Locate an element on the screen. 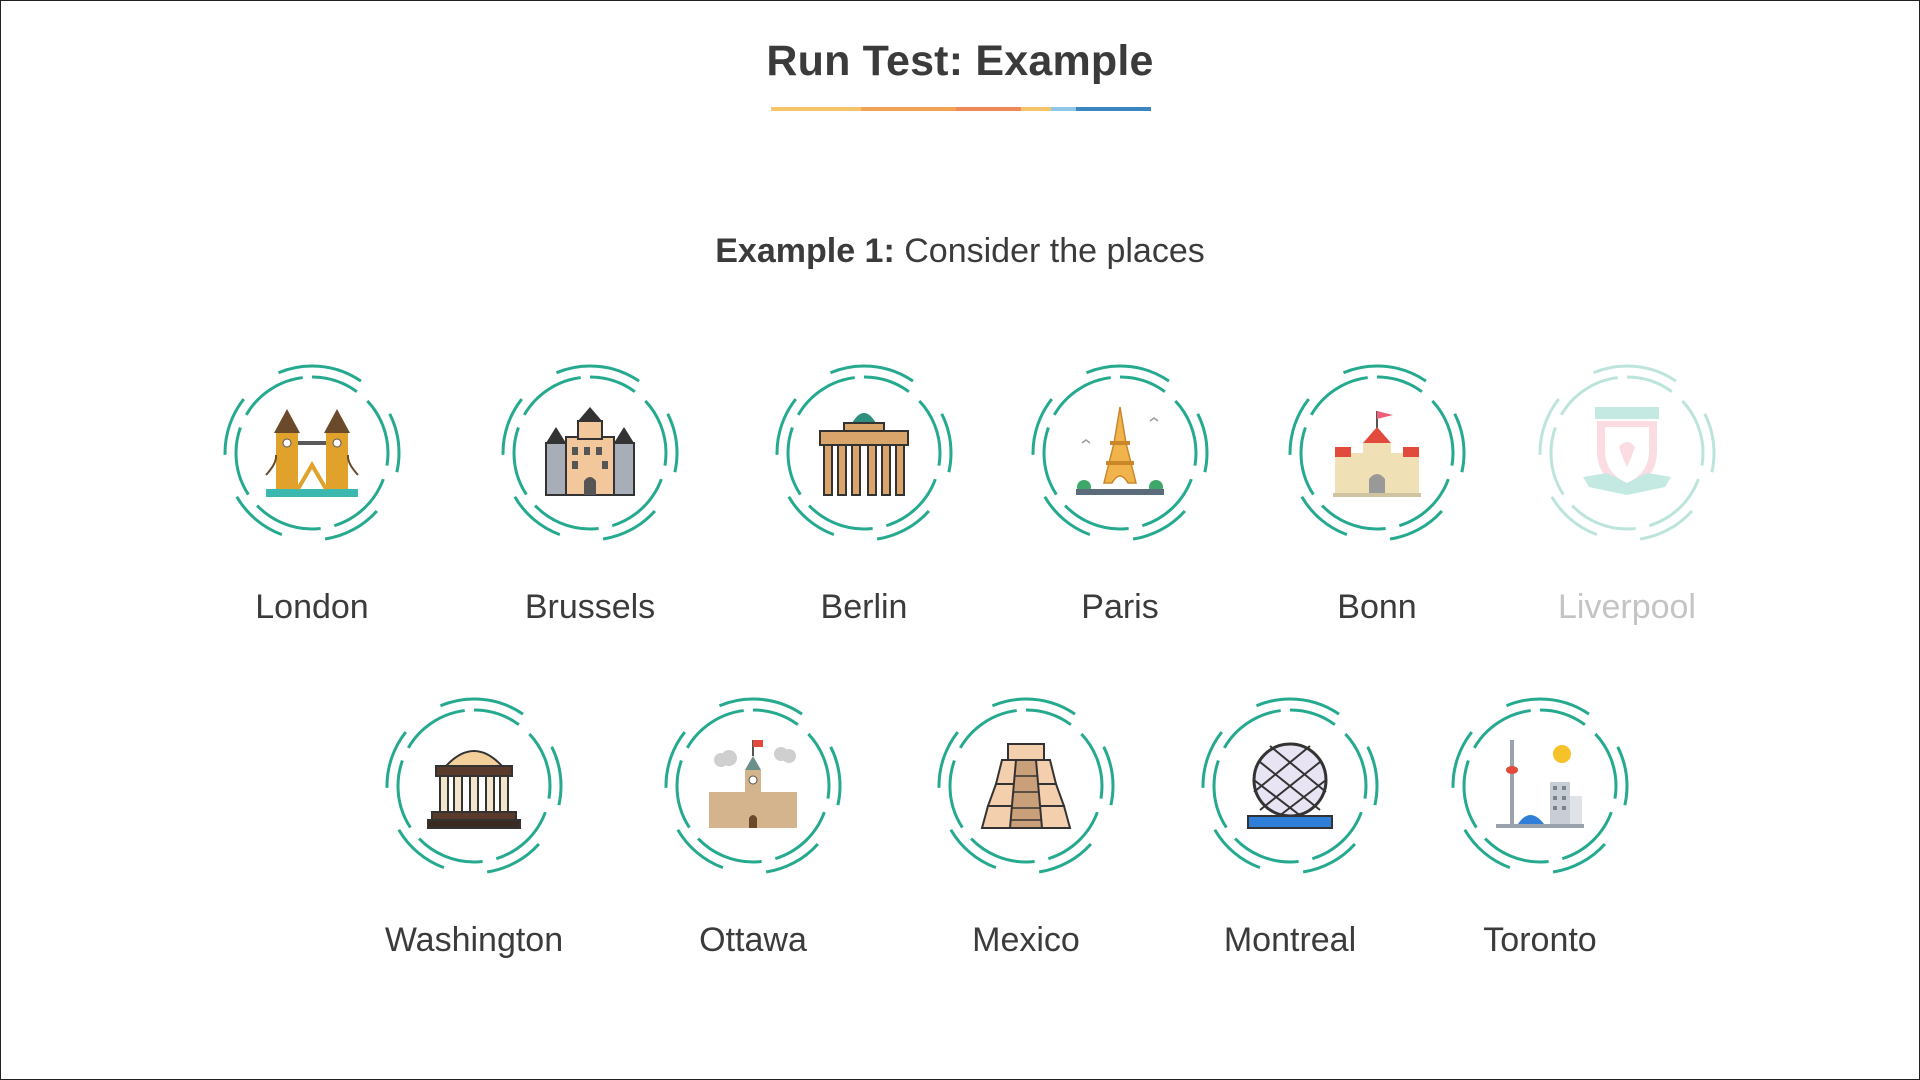  memorial-rotunda-icon is located at coordinates (474, 789).